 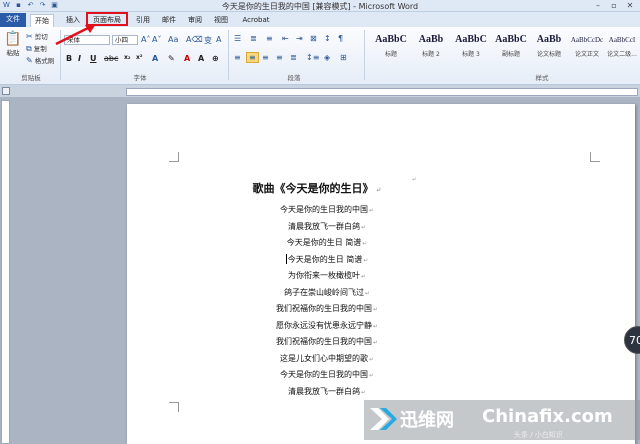 What do you see at coordinates (256, 20) in the screenshot?
I see `tab-acrobat: Acrobat` at bounding box center [256, 20].